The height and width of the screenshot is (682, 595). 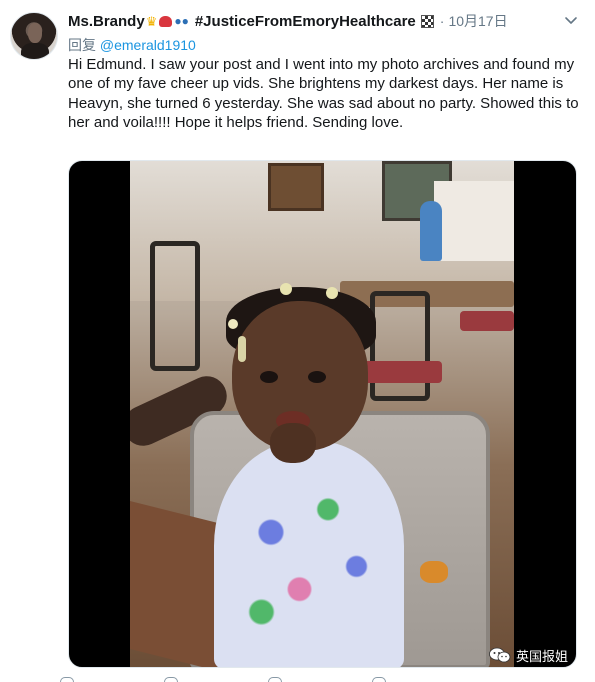 I want to click on author-hashtag: #JusticeFromEmoryHealthcare, so click(x=305, y=21).